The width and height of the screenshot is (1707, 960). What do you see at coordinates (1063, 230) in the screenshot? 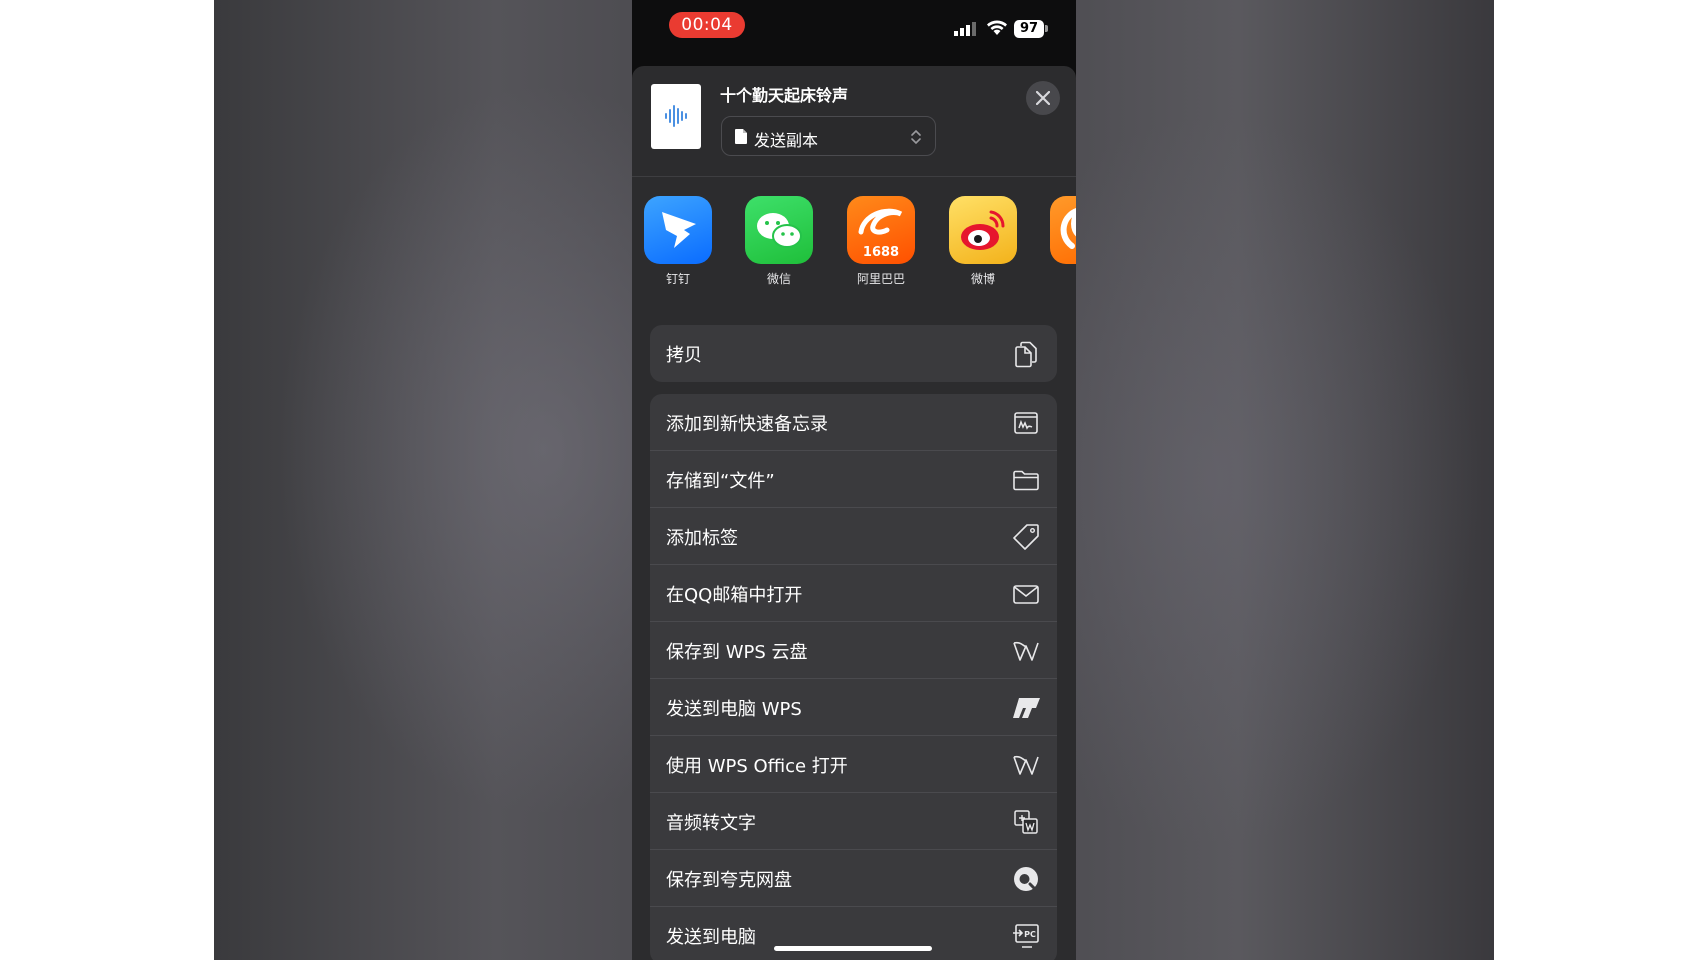
I see `uc-browser-icon` at bounding box center [1063, 230].